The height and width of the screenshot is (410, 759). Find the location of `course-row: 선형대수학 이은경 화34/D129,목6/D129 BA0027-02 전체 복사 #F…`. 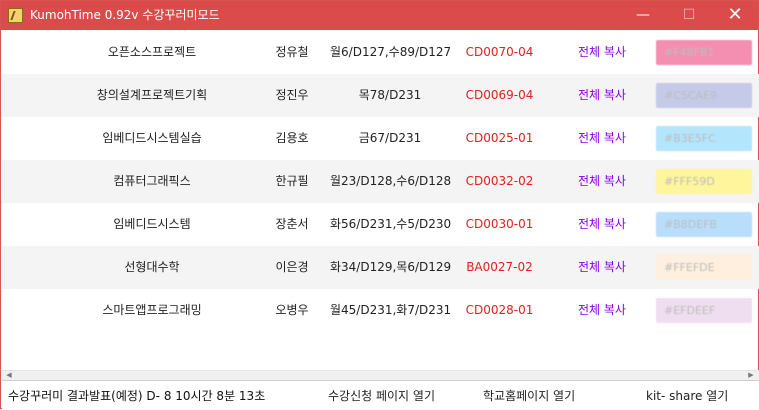

course-row: 선형대수학 이은경 화34/D129,목6/D129 BA0027-02 전체 복사 #F… is located at coordinates (380, 267).